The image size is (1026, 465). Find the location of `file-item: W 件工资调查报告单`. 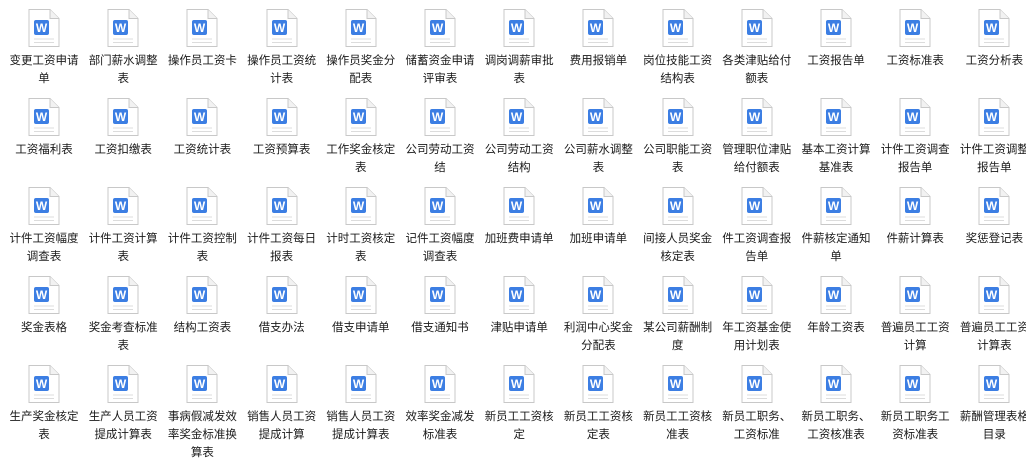

file-item: W 件工资调查报告单 is located at coordinates (757, 231).